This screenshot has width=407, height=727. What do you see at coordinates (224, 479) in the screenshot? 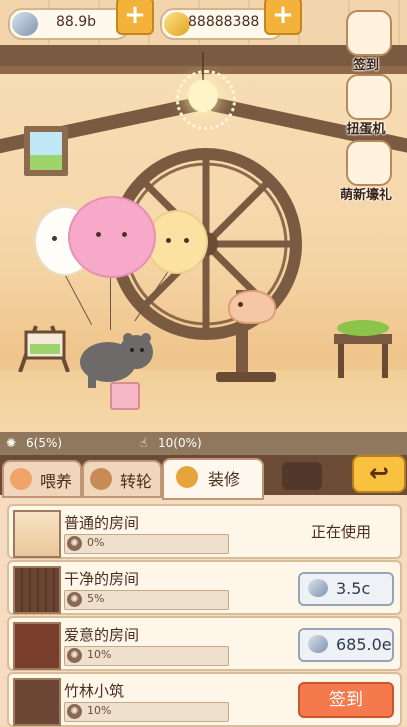
I see `tab-decorate-label: 装修` at bounding box center [224, 479].